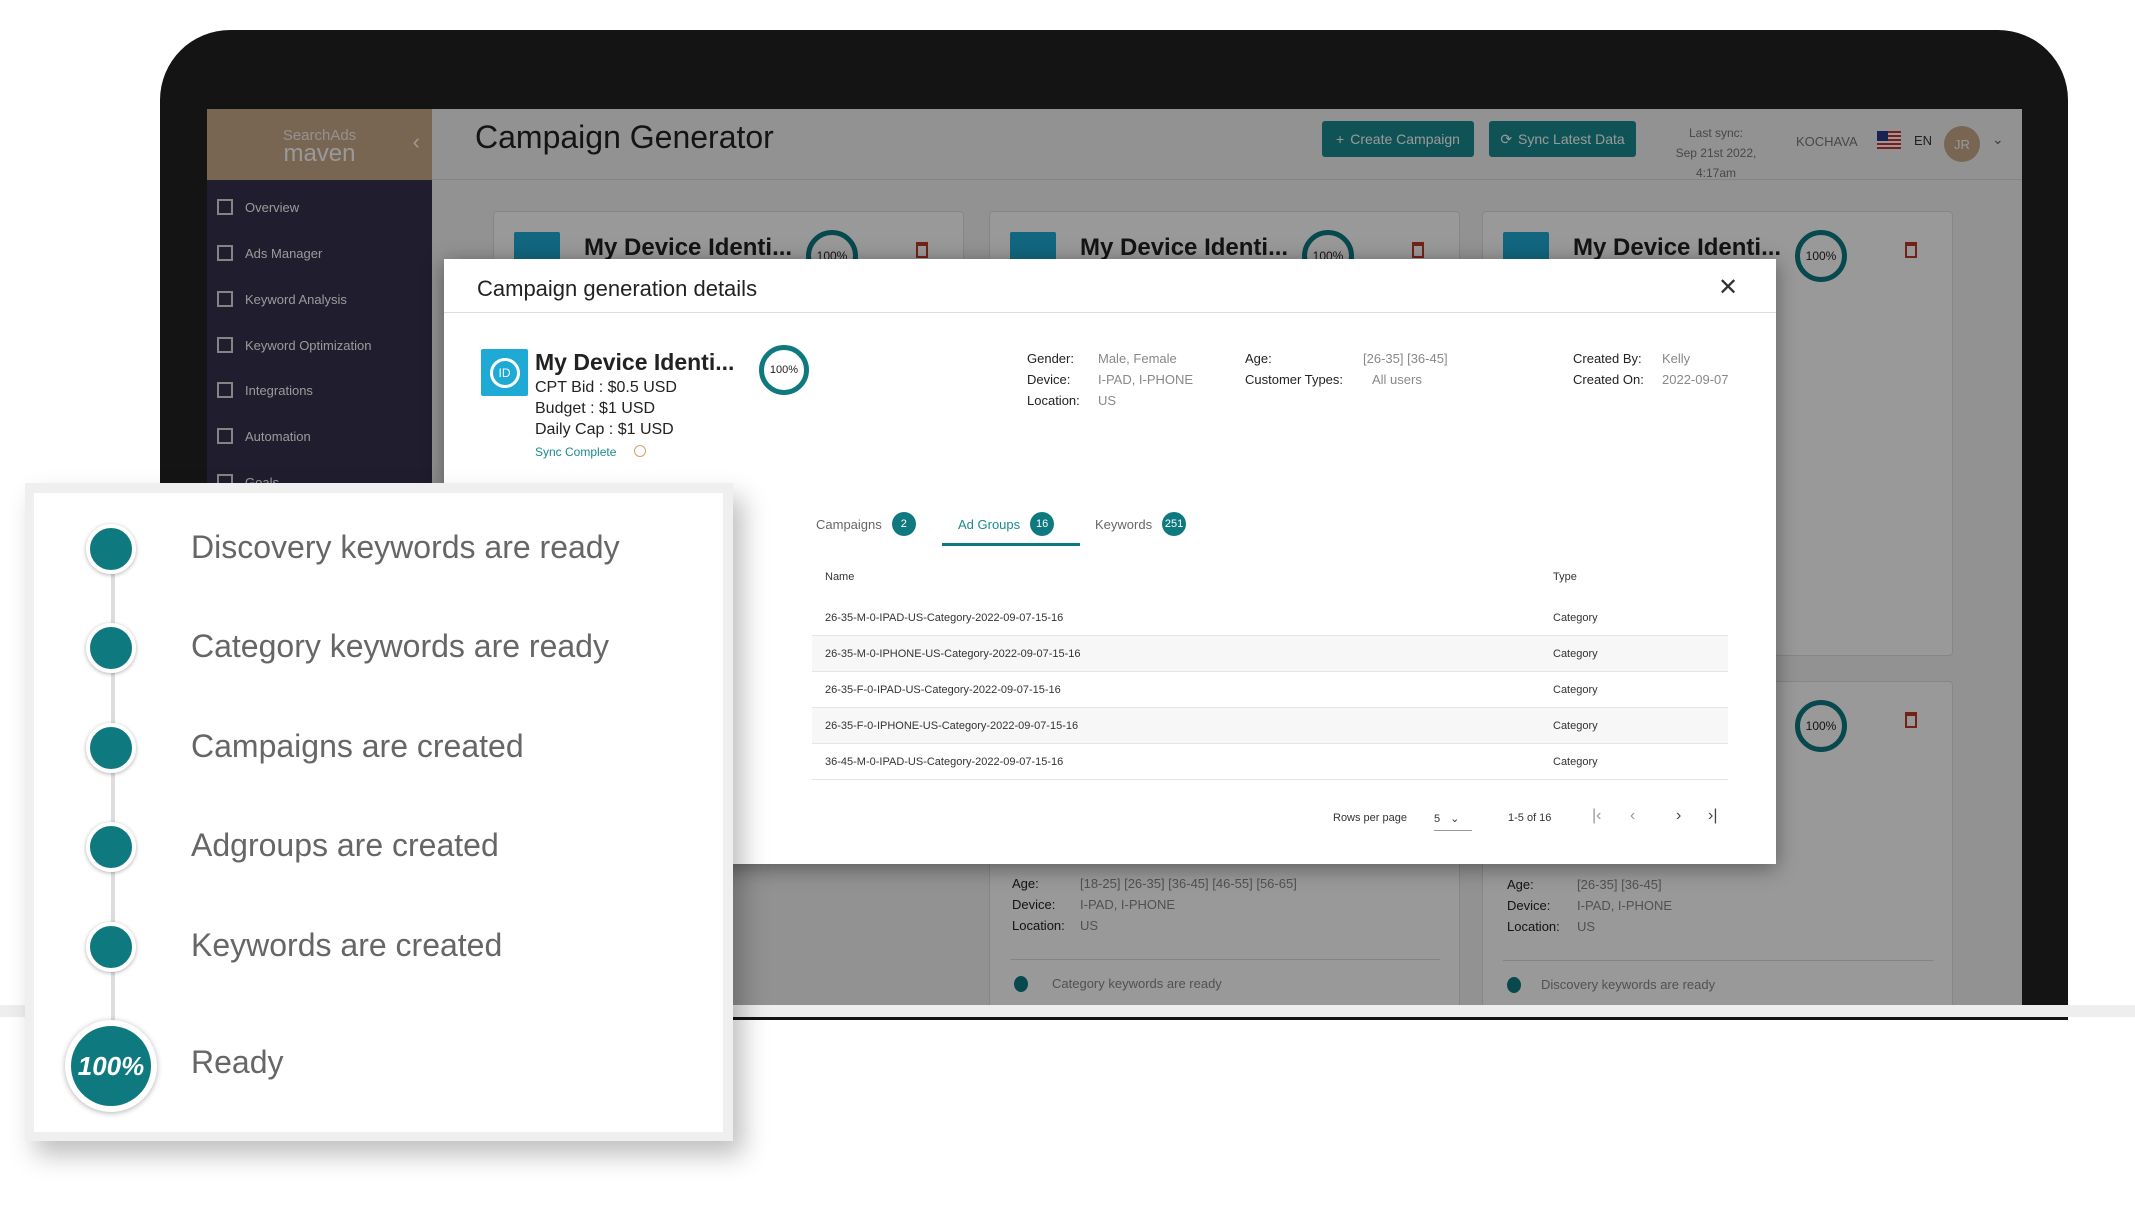  What do you see at coordinates (405, 547) in the screenshot?
I see `step-label: Discovery keywords are ready` at bounding box center [405, 547].